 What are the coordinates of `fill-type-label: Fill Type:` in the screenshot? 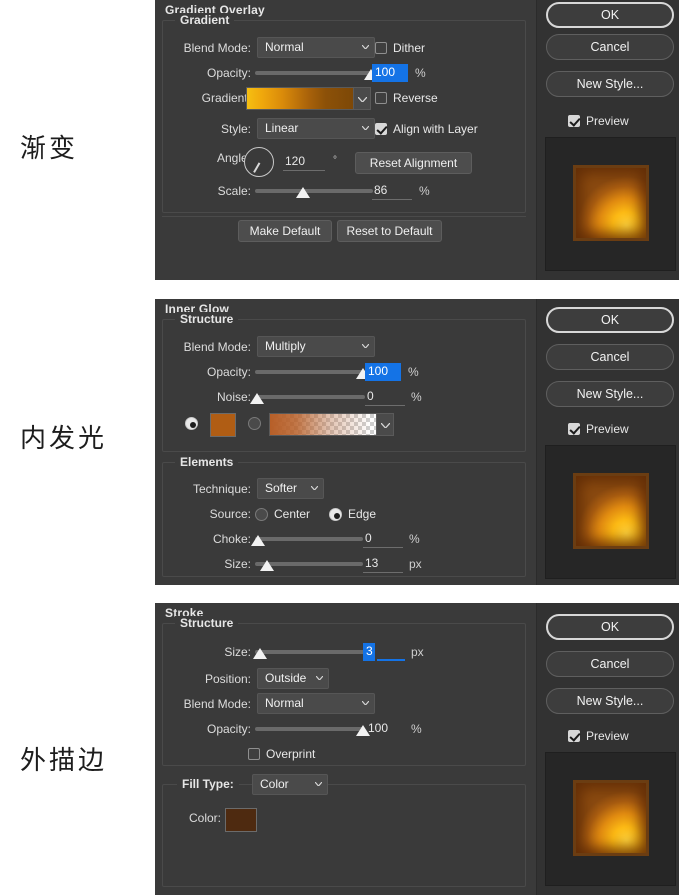 It's located at (208, 784).